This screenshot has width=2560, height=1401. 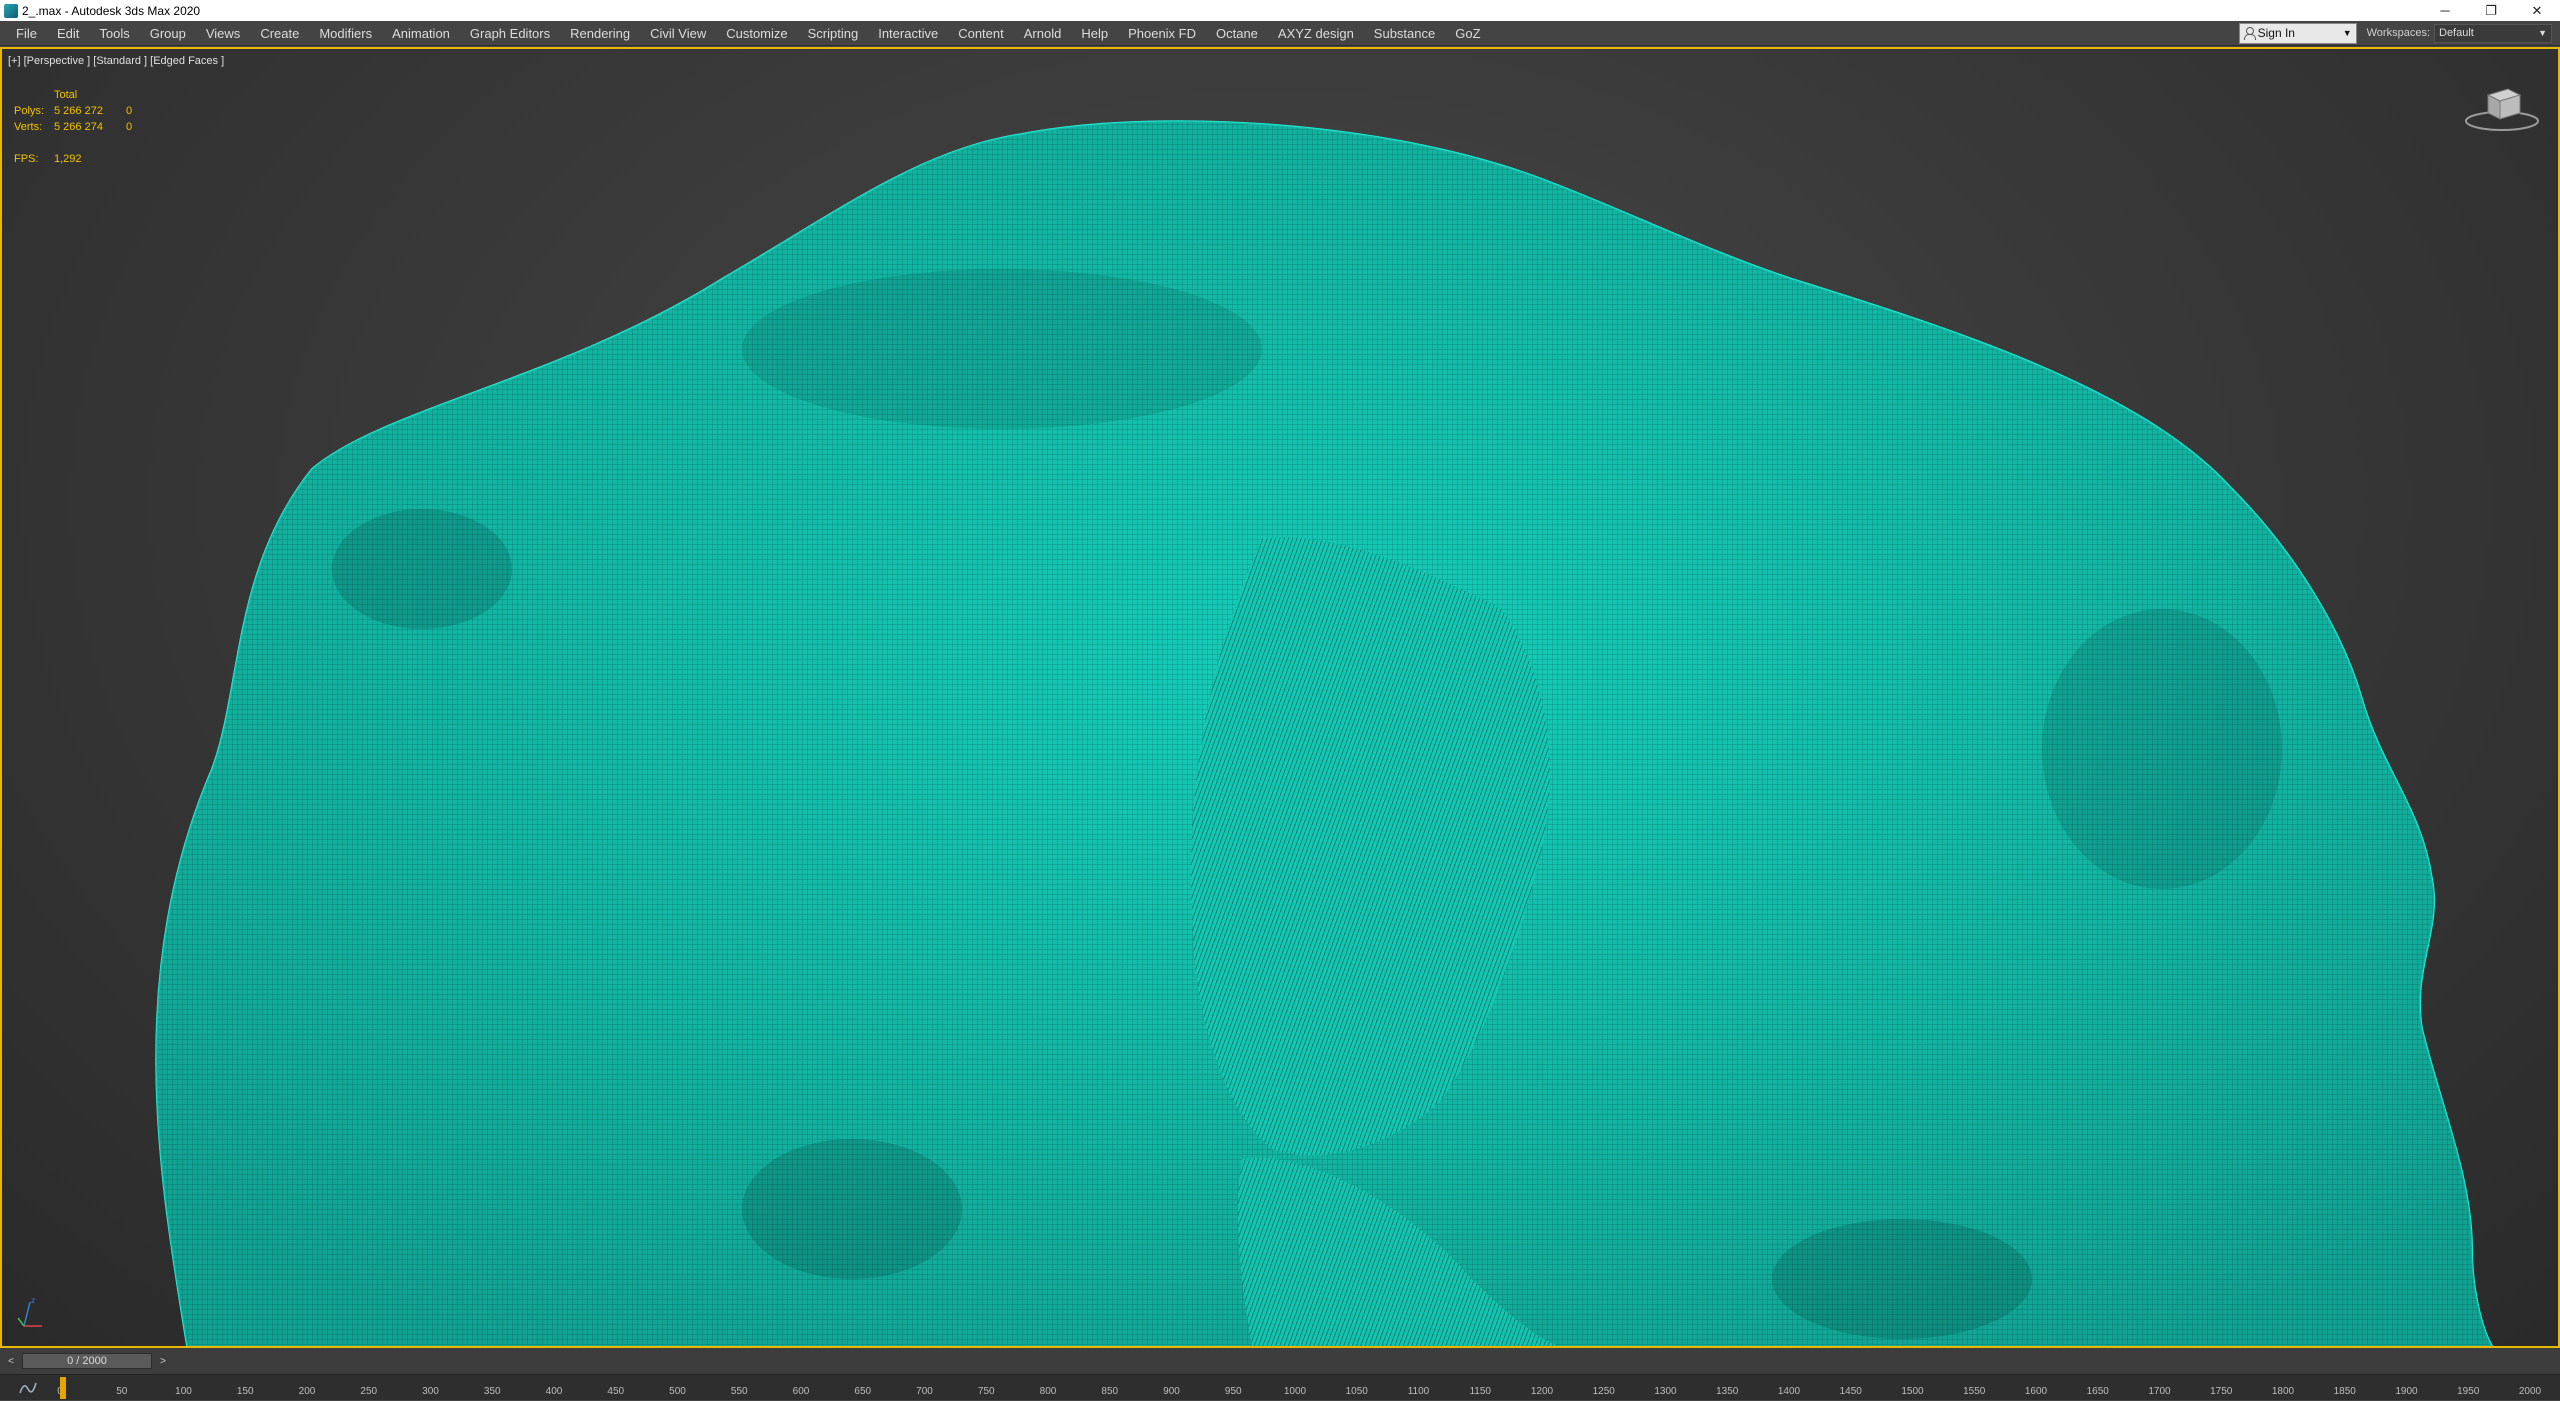 What do you see at coordinates (11, 10) in the screenshot?
I see `3dsmax-app-icon` at bounding box center [11, 10].